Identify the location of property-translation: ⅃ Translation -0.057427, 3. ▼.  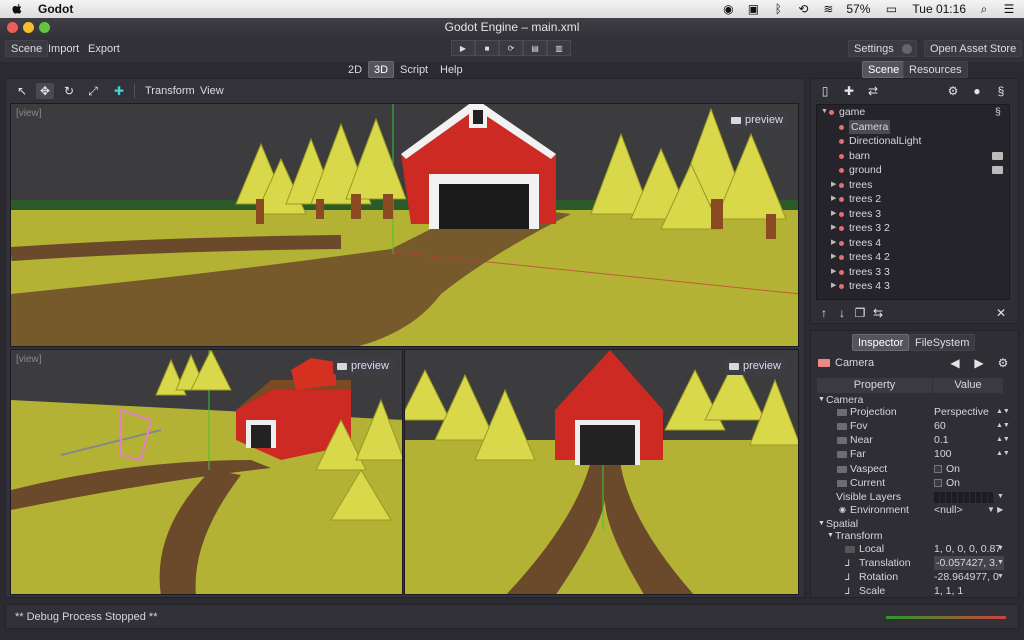
(912, 563).